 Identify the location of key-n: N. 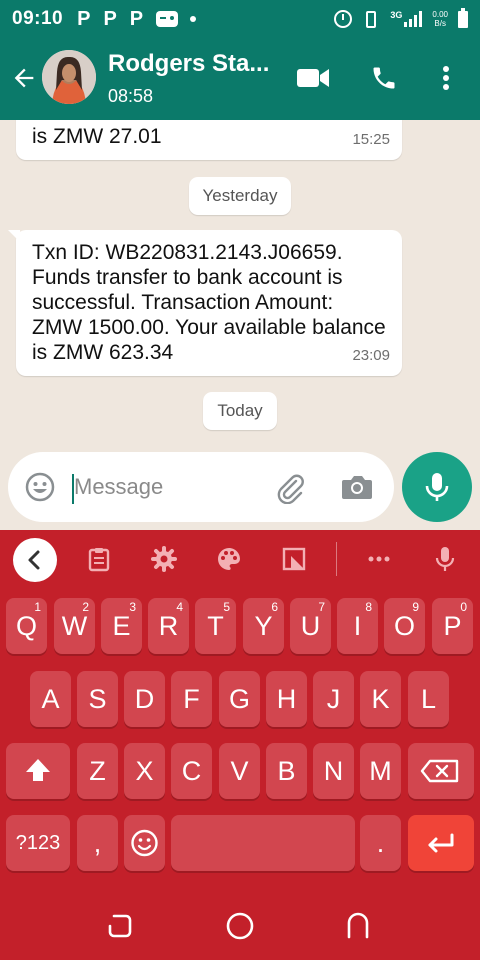
(333, 771).